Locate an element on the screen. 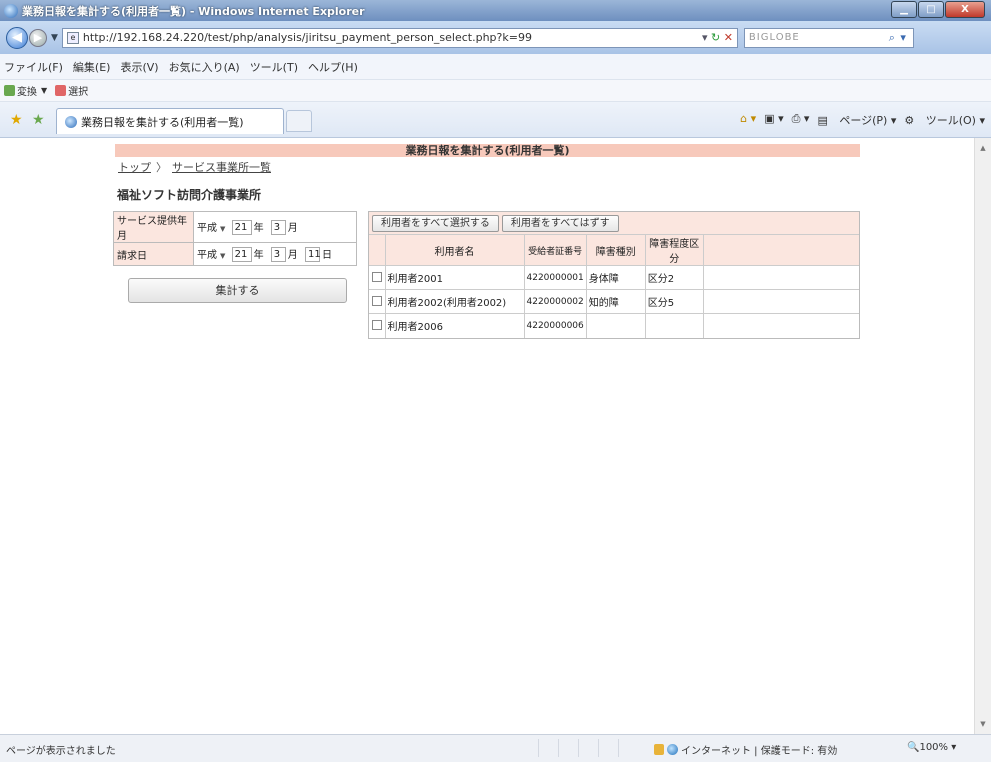 This screenshot has height=762, width=991. users-header-row: 利用者名 受給者証番号 障害種別 障害程度区分 is located at coordinates (614, 250).